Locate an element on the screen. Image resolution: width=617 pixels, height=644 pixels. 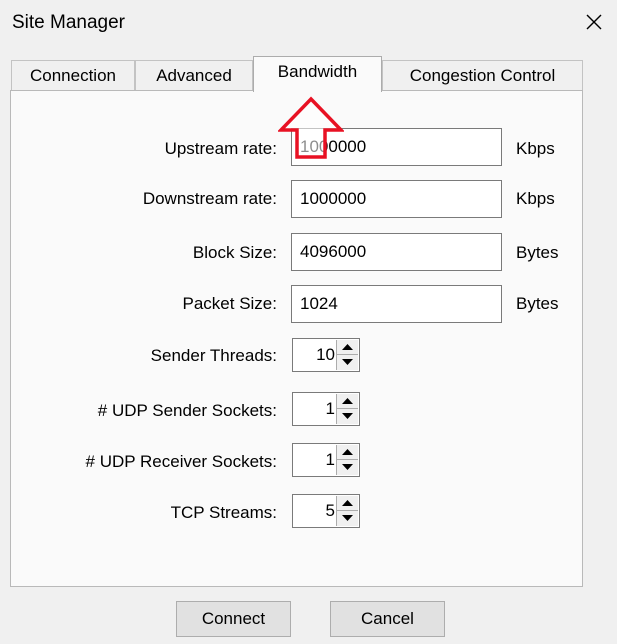
downstream-rate-label: Downstream rate: is located at coordinates (209, 198).